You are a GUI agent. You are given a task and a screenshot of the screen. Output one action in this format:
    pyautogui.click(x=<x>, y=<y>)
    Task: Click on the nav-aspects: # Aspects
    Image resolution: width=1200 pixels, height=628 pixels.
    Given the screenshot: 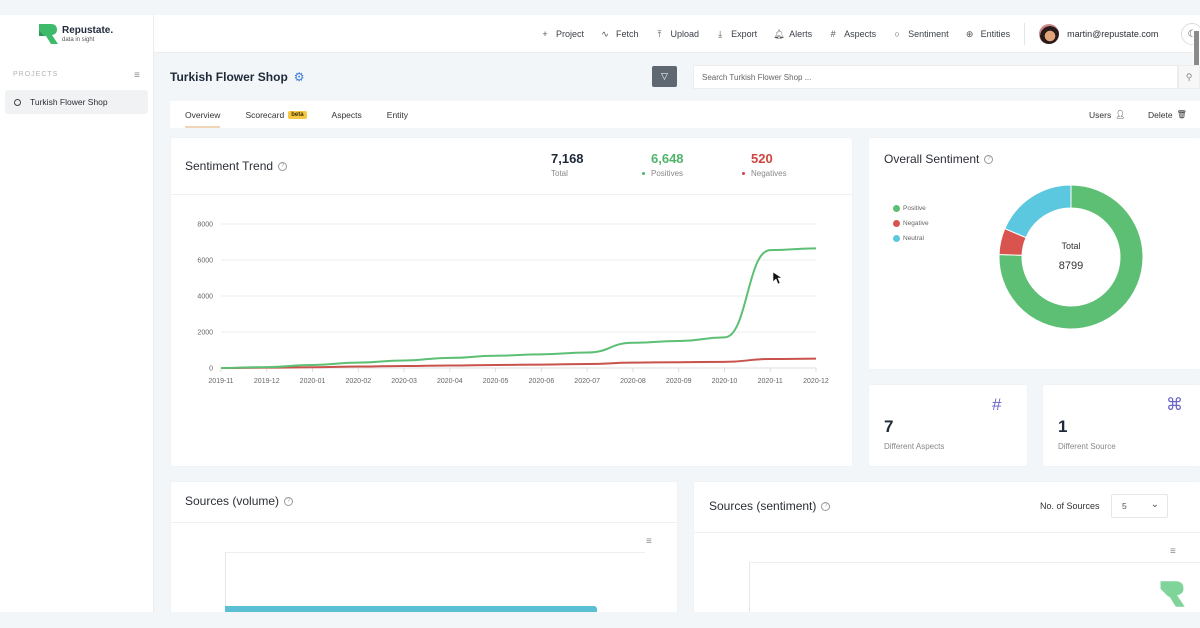 What is the action you would take?
    pyautogui.click(x=852, y=34)
    